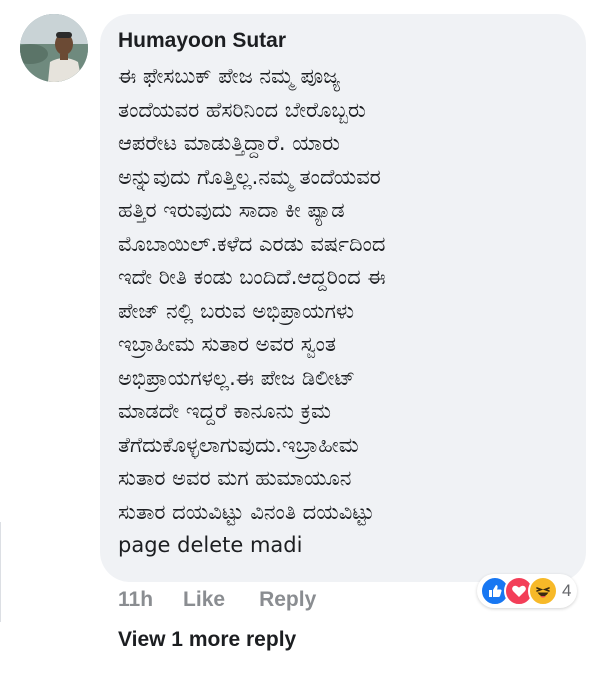 This screenshot has height=677, width=606. I want to click on comment-line: ತೆಗೆದುಕೊಳ್ಳಲಾಗುವುದು.ಇಬ್ರಾಹೀಮ, so click(238, 444).